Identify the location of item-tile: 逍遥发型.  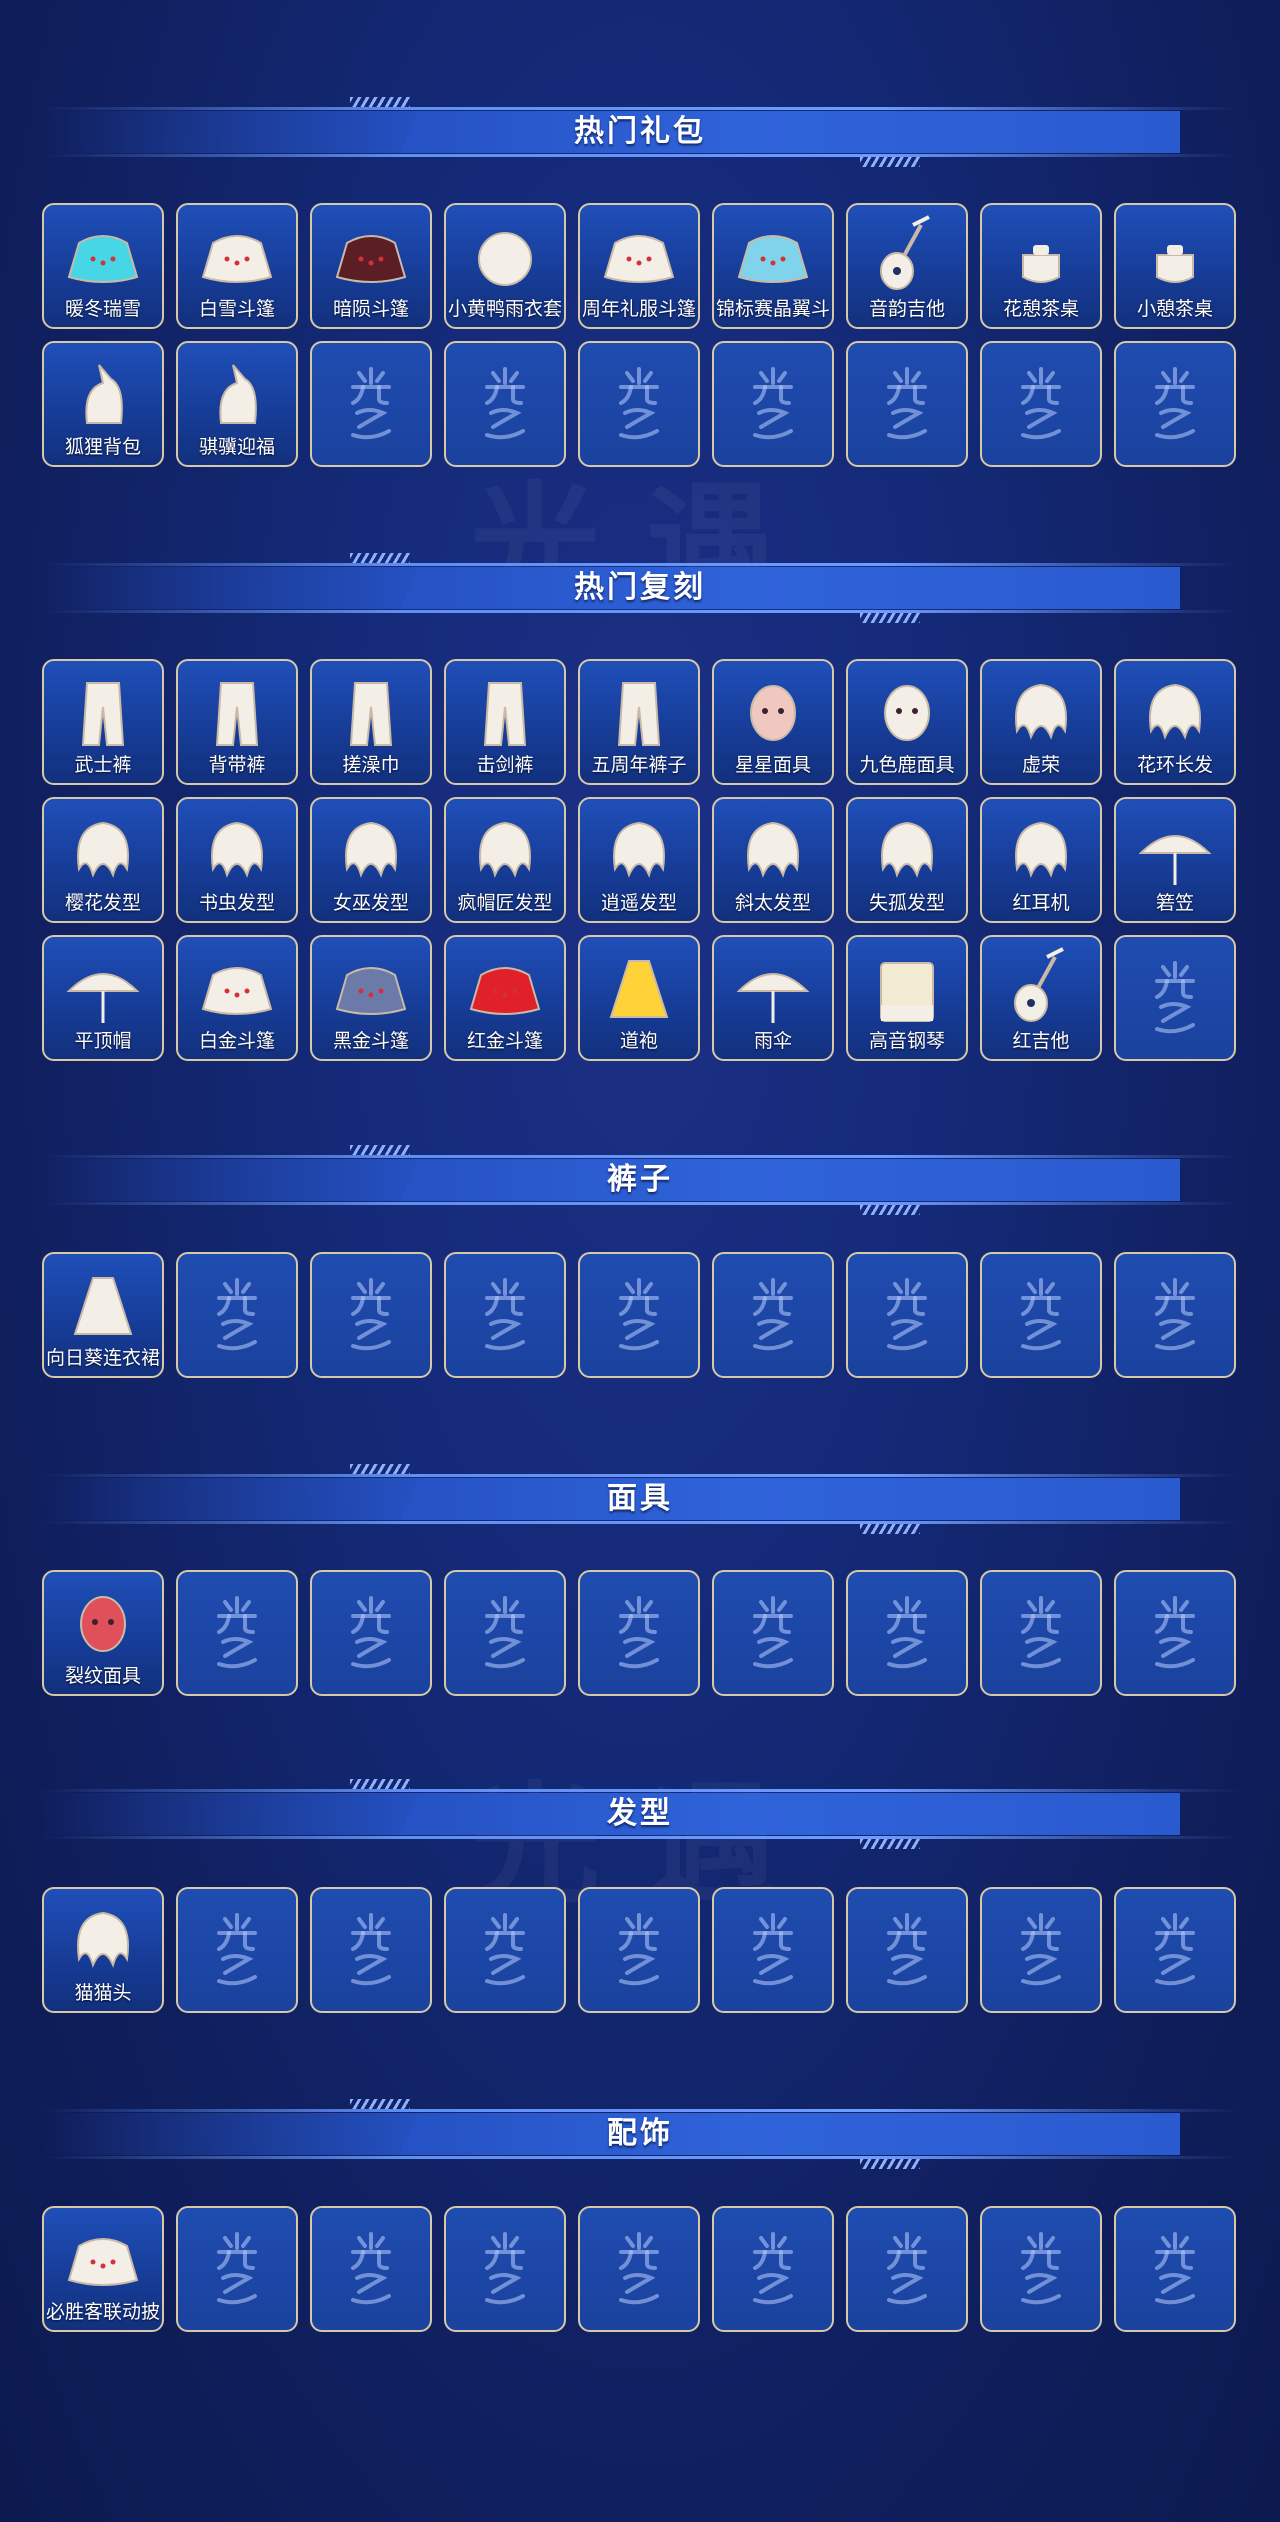
(639, 860).